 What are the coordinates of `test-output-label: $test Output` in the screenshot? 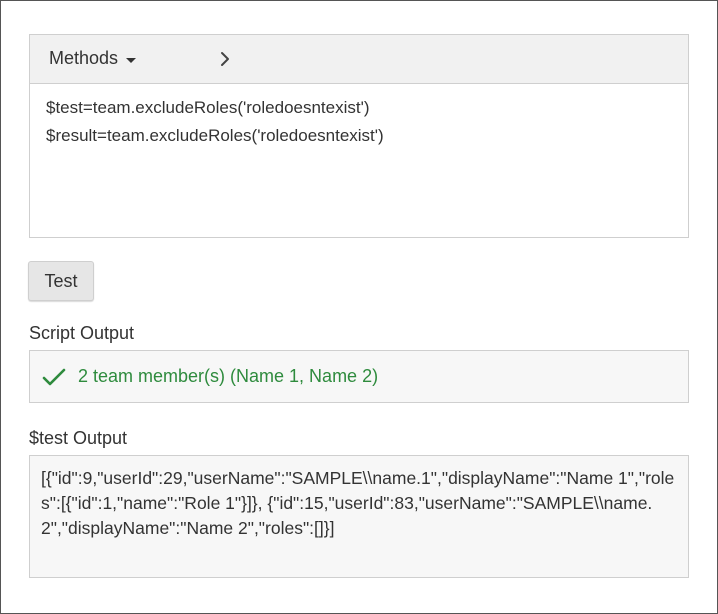 It's located at (78, 438).